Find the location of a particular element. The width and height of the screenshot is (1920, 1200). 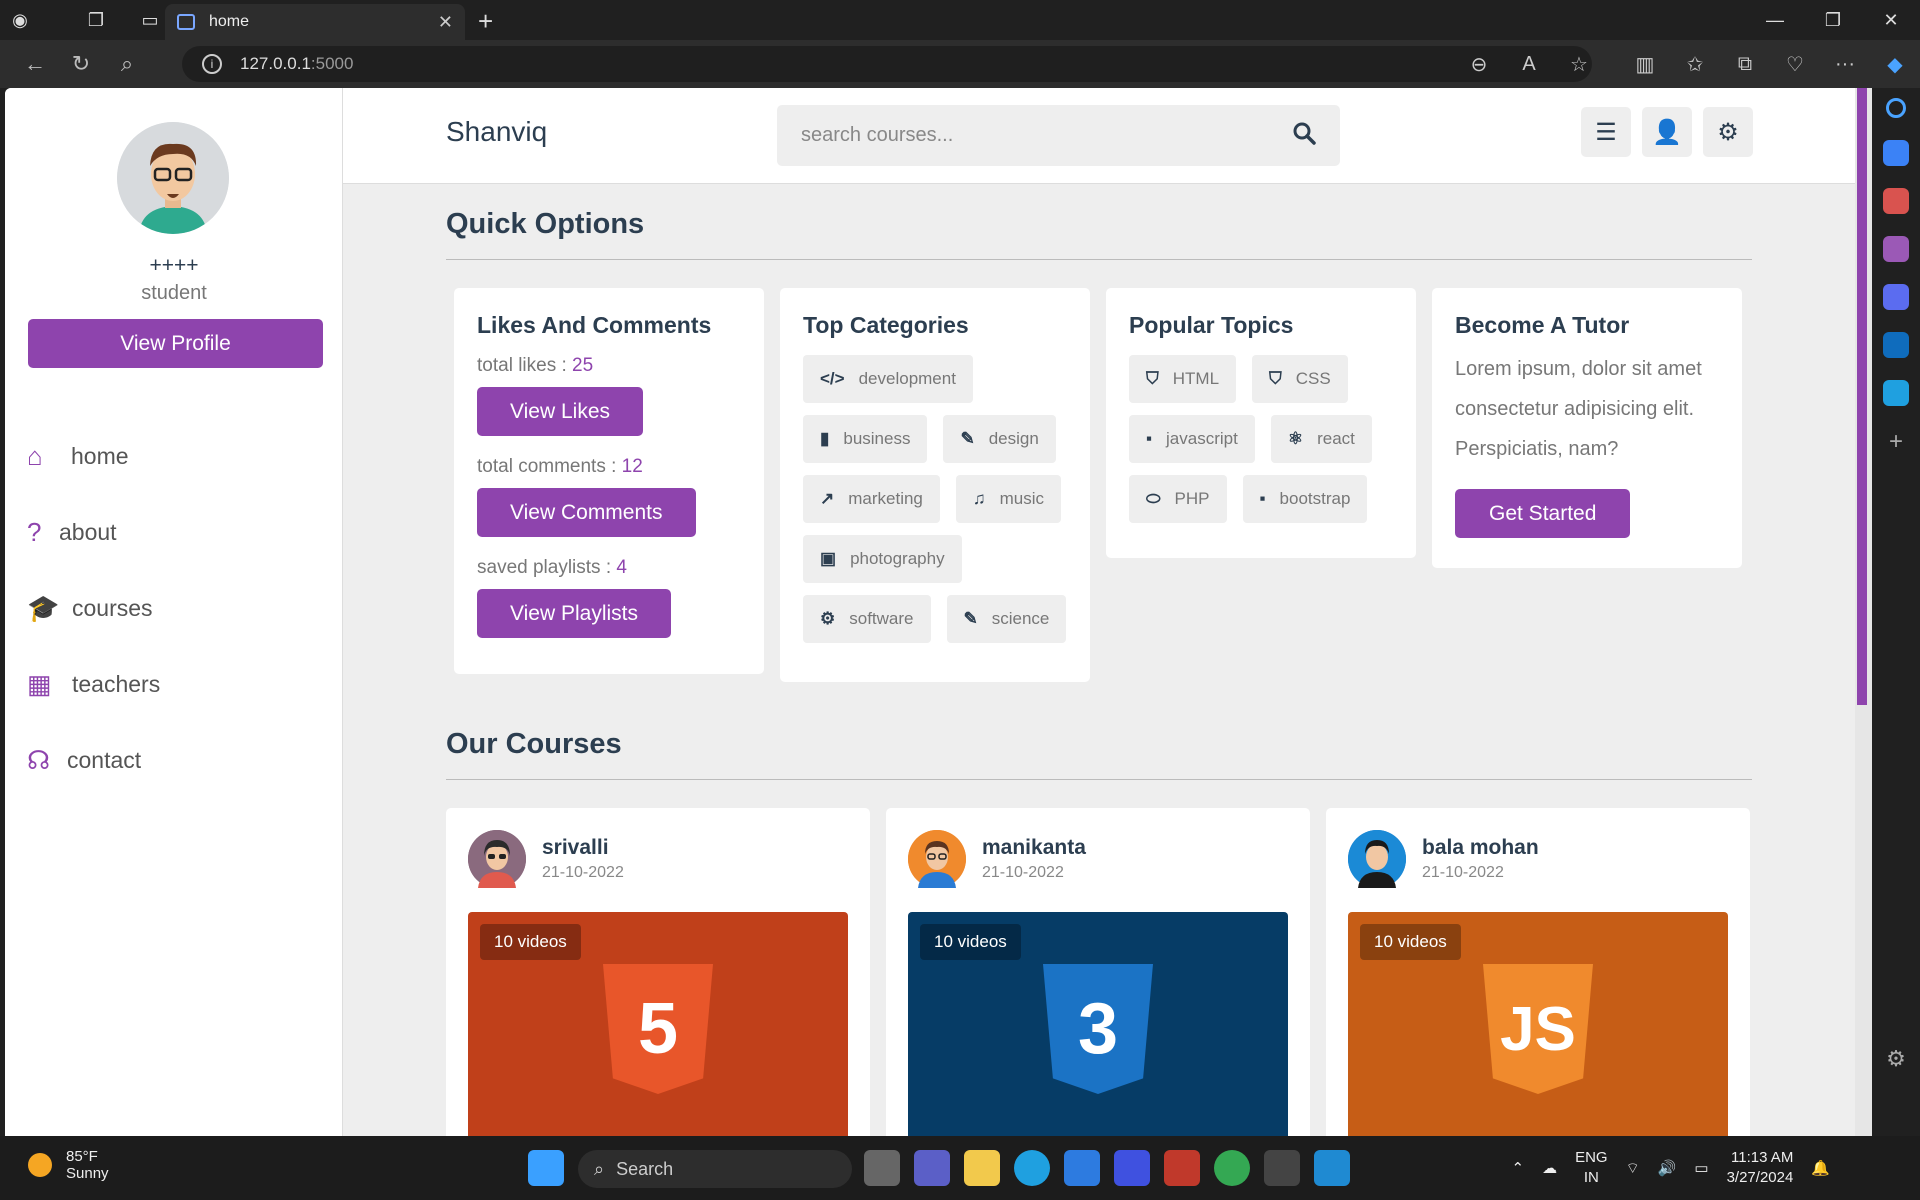

menu-bars-icon: ☰ is located at coordinates (1606, 132).